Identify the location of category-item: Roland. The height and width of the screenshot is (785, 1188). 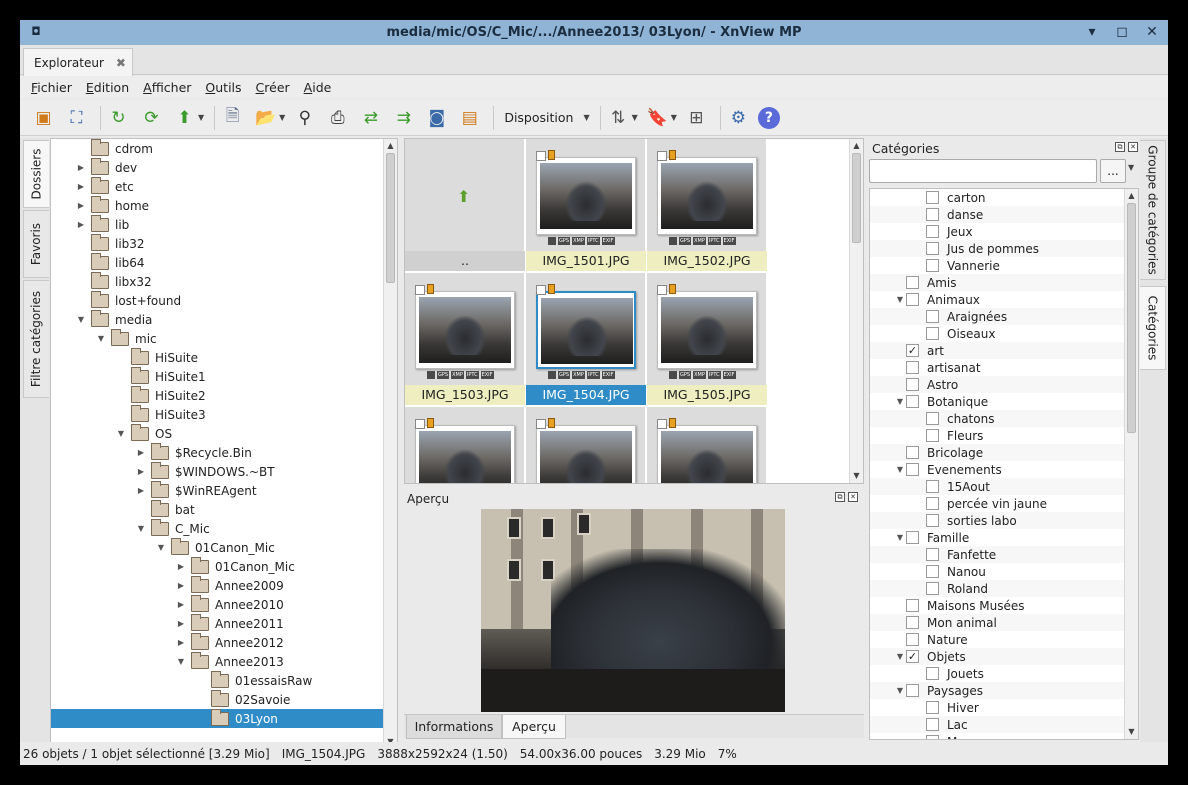
(997, 588).